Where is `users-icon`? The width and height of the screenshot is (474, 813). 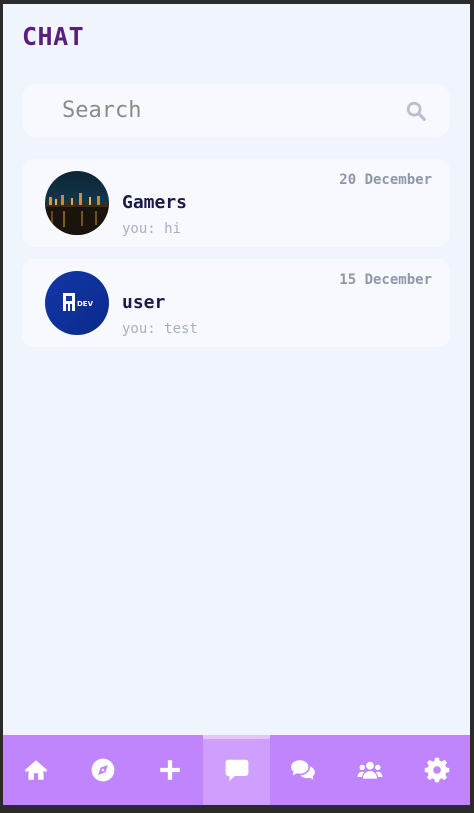
users-icon is located at coordinates (370, 770).